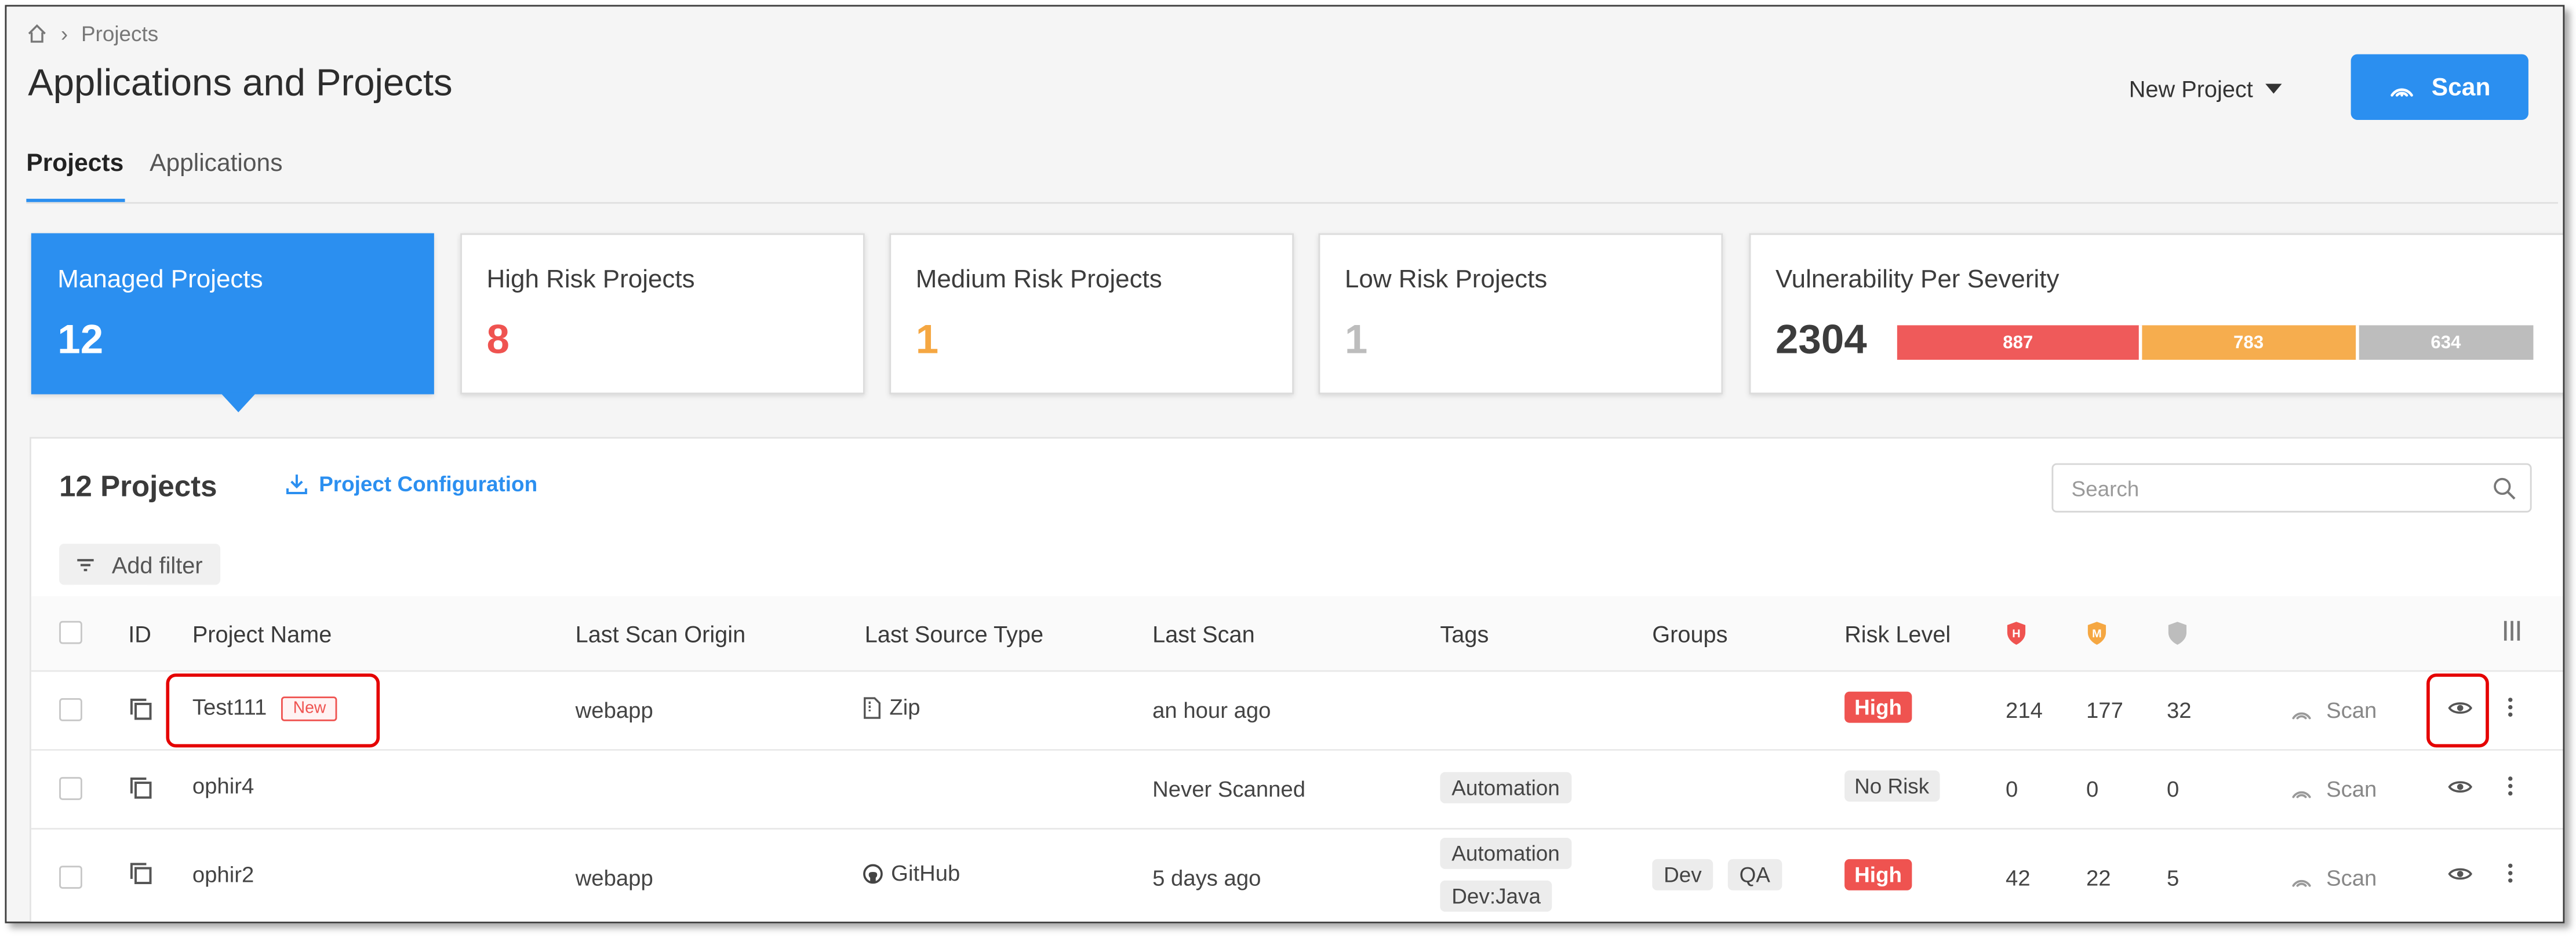 The height and width of the screenshot is (938, 2576). What do you see at coordinates (428, 484) in the screenshot?
I see `project-configuration-label: Project Configuration` at bounding box center [428, 484].